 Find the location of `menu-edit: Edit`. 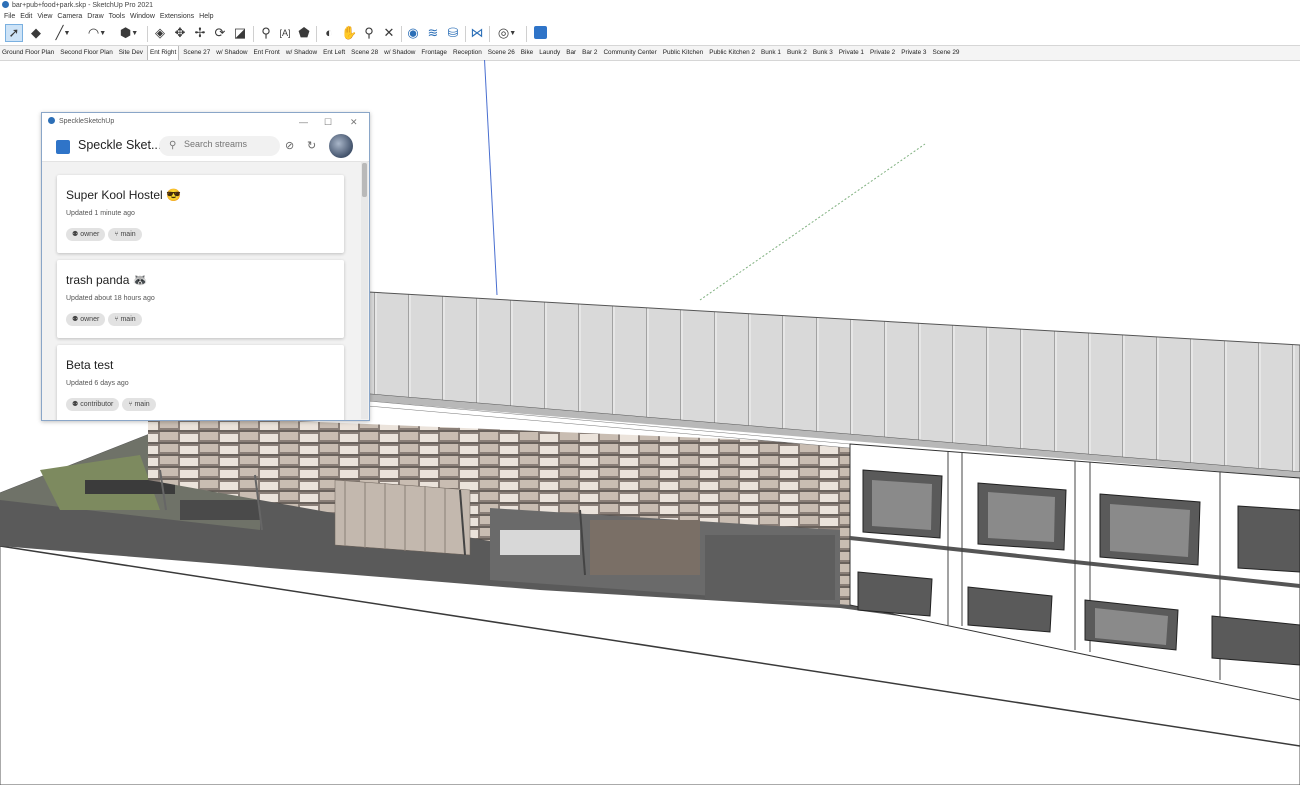

menu-edit: Edit is located at coordinates (26, 16).